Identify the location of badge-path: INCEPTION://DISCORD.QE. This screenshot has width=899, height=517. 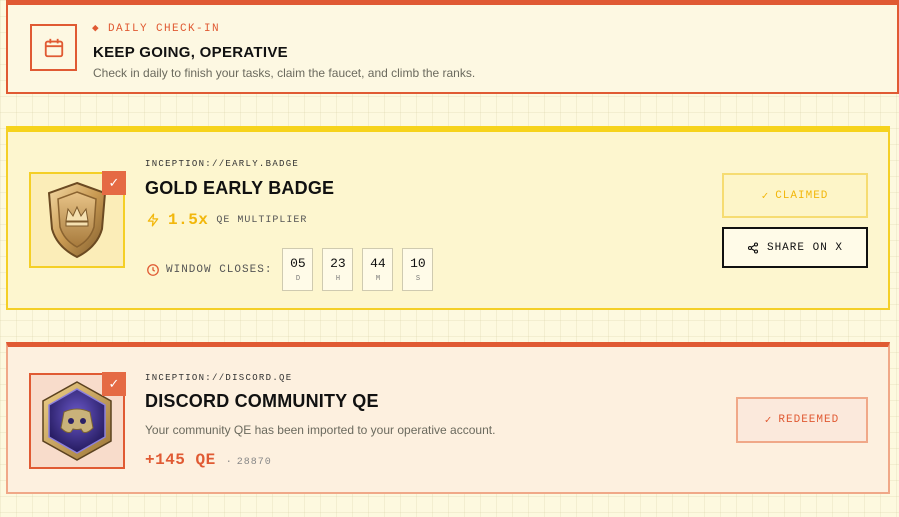
(219, 378).